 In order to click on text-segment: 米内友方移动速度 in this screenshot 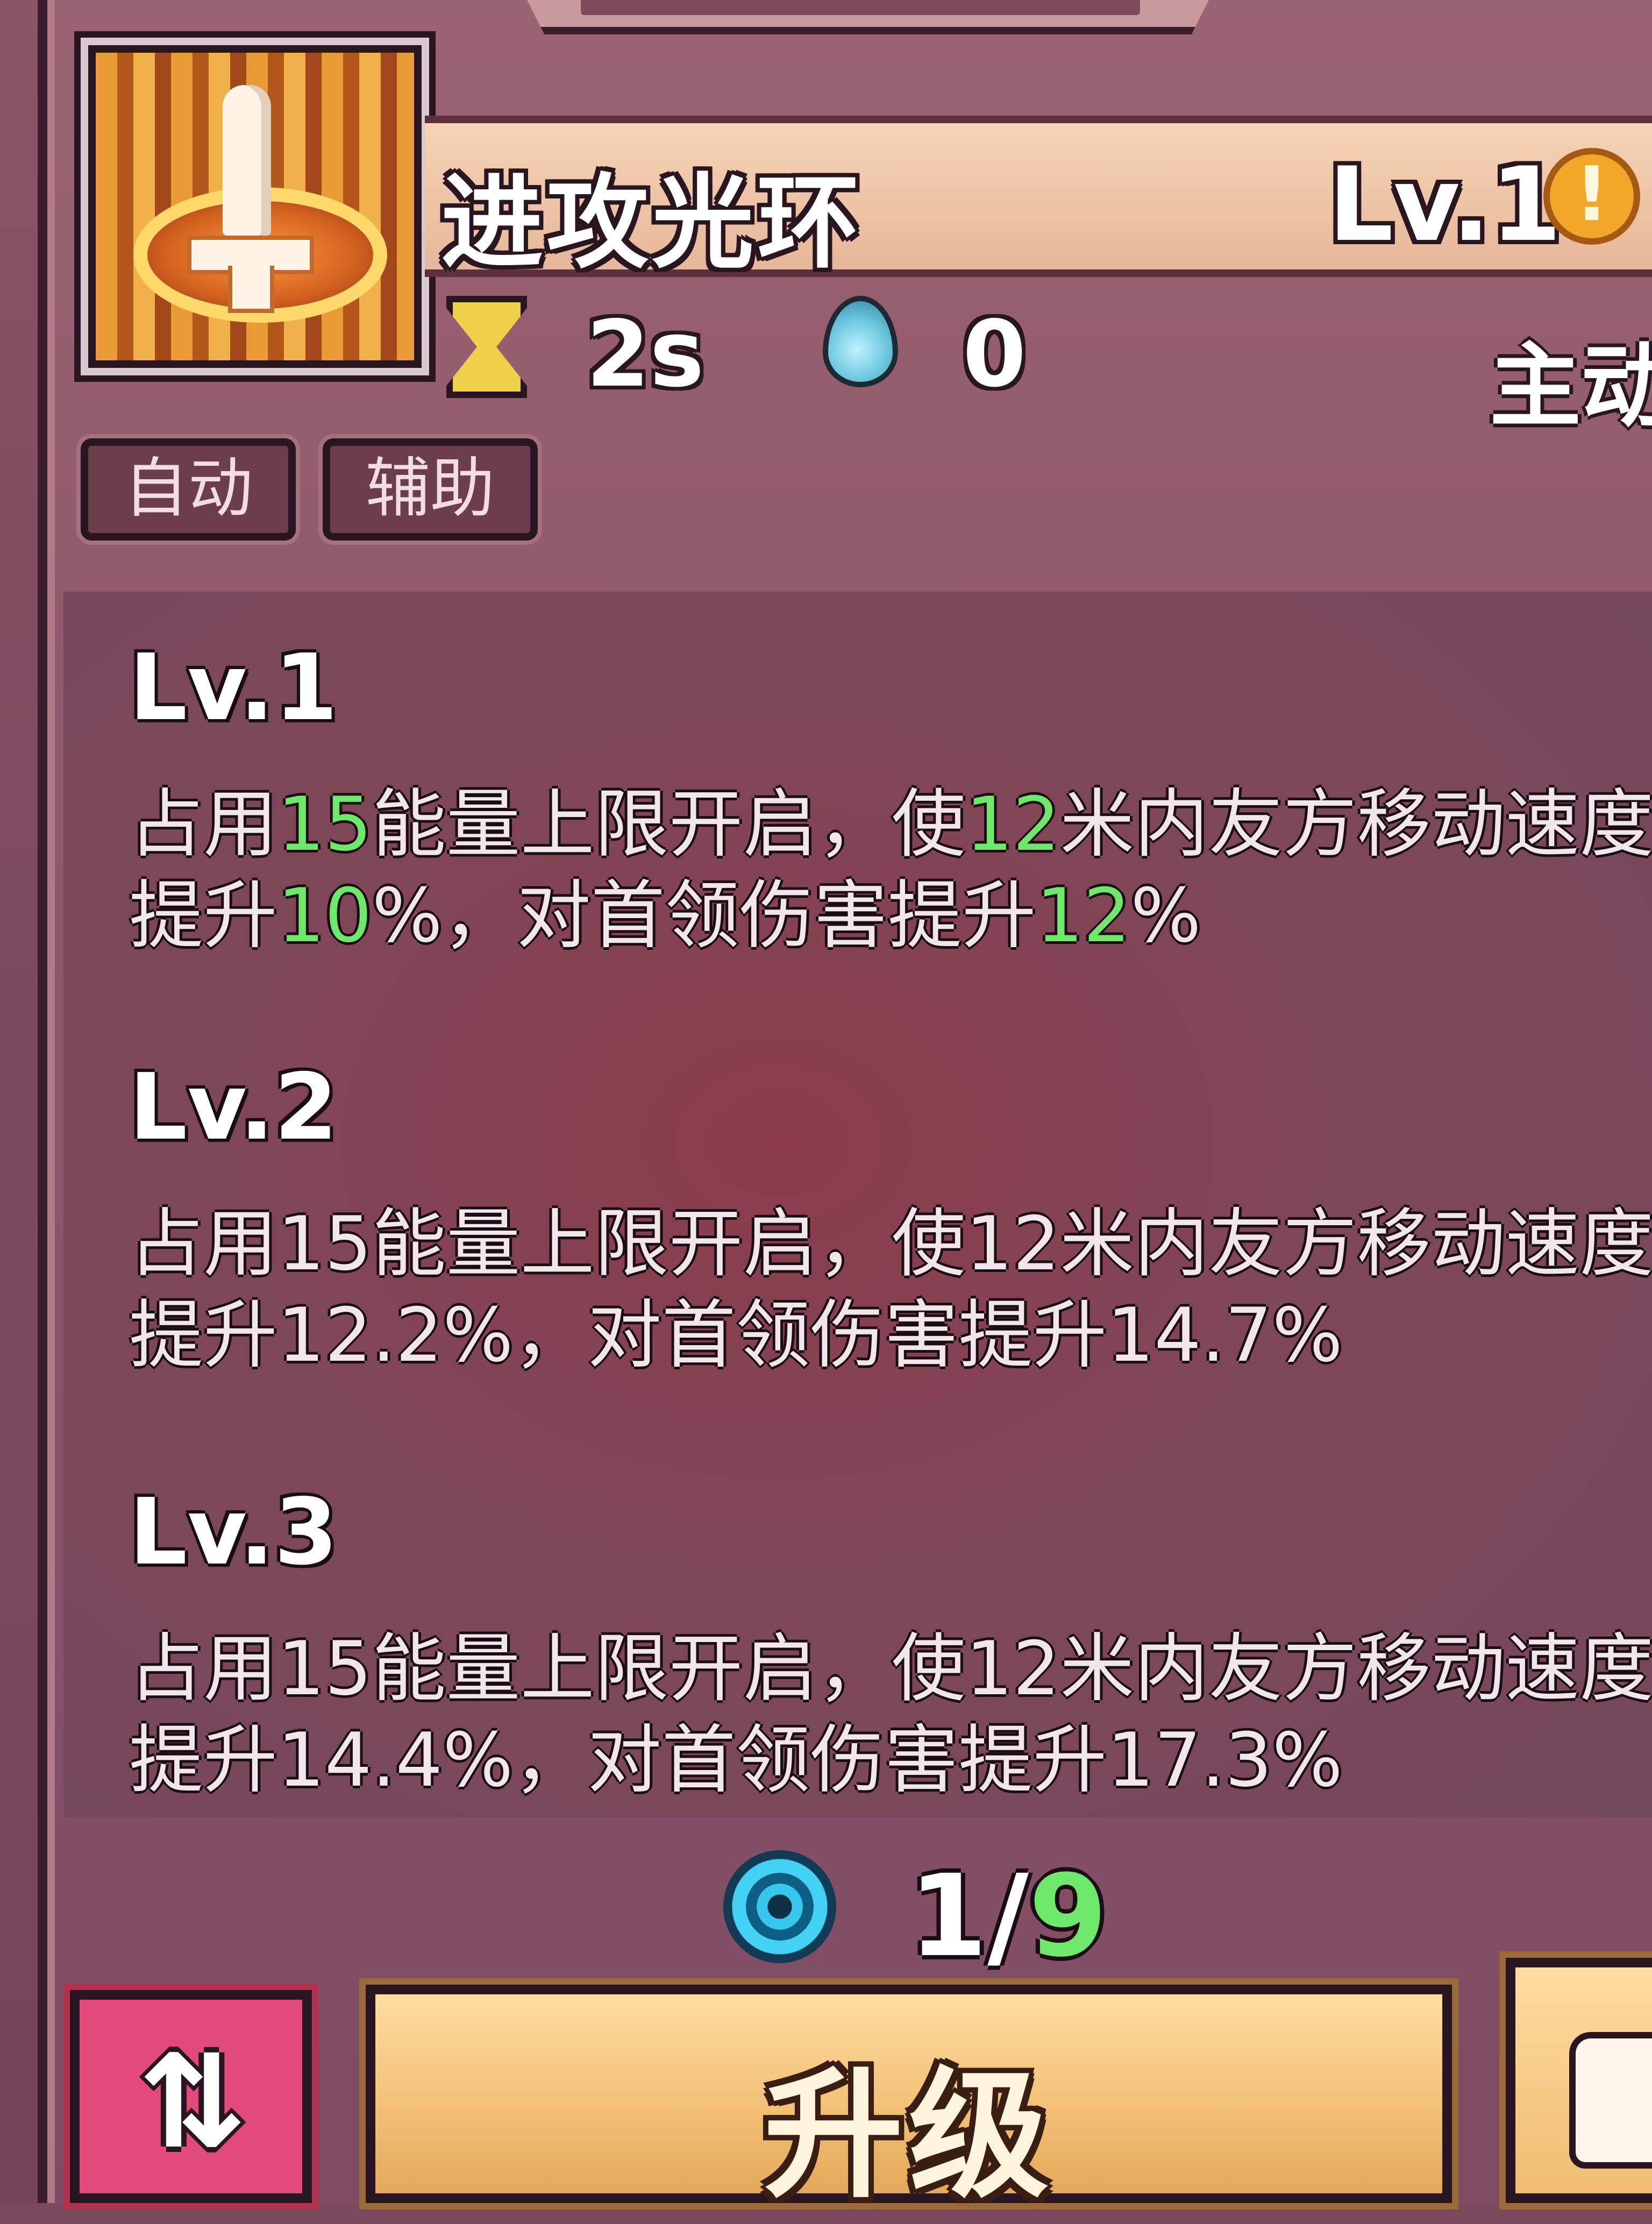, I will do `click(1356, 824)`.